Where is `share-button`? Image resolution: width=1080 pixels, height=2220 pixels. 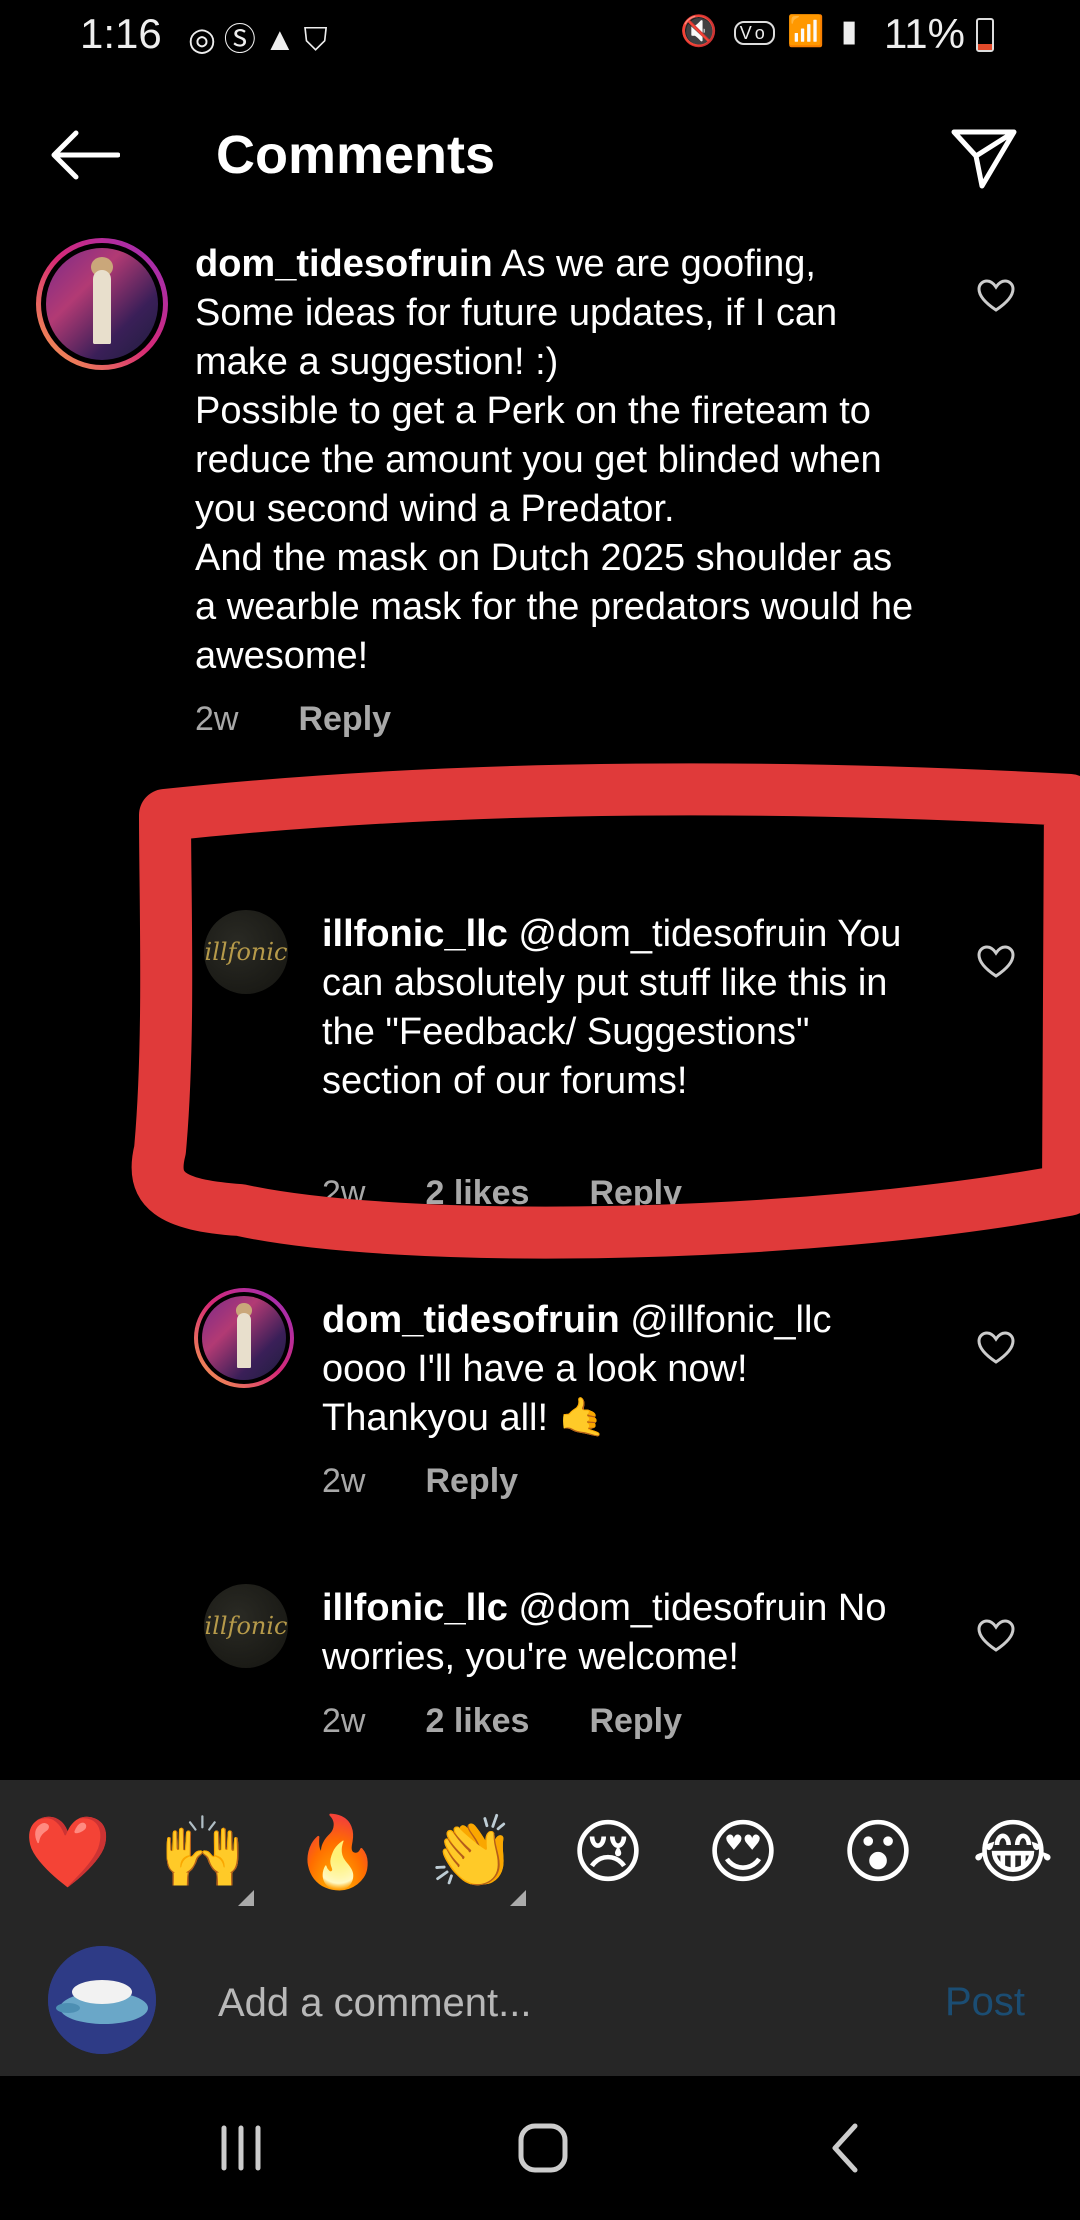
share-button is located at coordinates (984, 158).